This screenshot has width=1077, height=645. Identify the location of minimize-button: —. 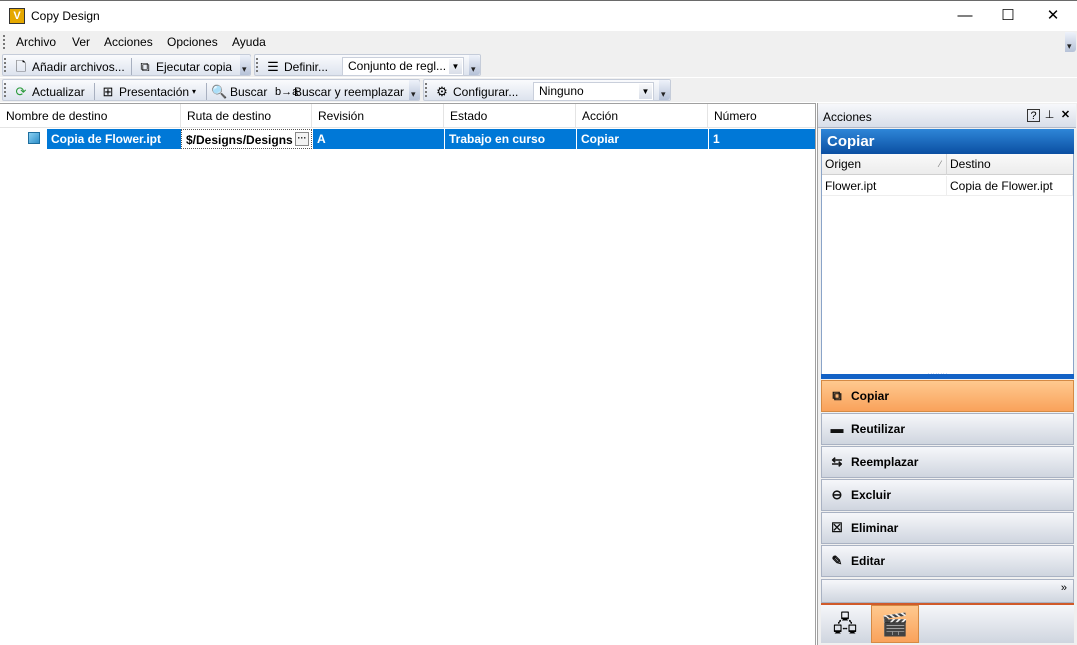
(965, 16).